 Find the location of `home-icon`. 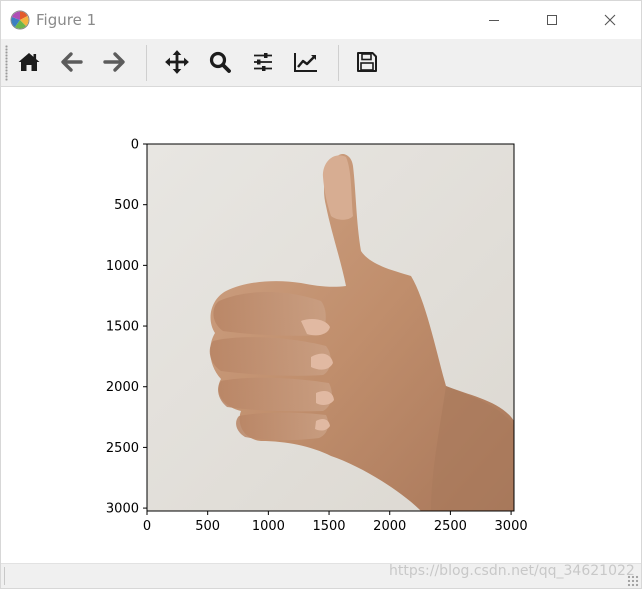

home-icon is located at coordinates (29, 62).